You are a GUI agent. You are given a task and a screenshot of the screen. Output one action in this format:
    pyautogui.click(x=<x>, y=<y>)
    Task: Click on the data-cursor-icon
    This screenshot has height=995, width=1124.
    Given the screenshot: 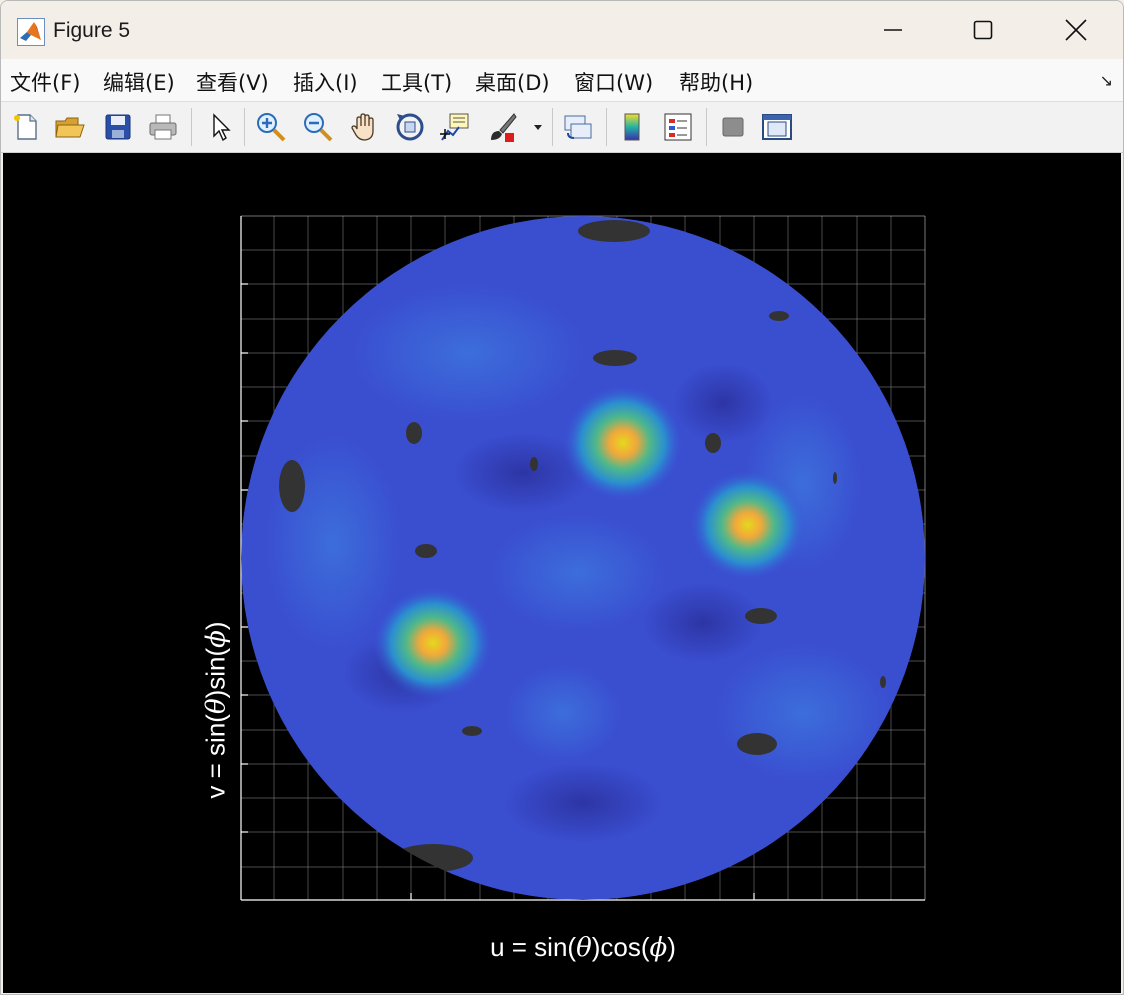 What is the action you would take?
    pyautogui.click(x=454, y=127)
    